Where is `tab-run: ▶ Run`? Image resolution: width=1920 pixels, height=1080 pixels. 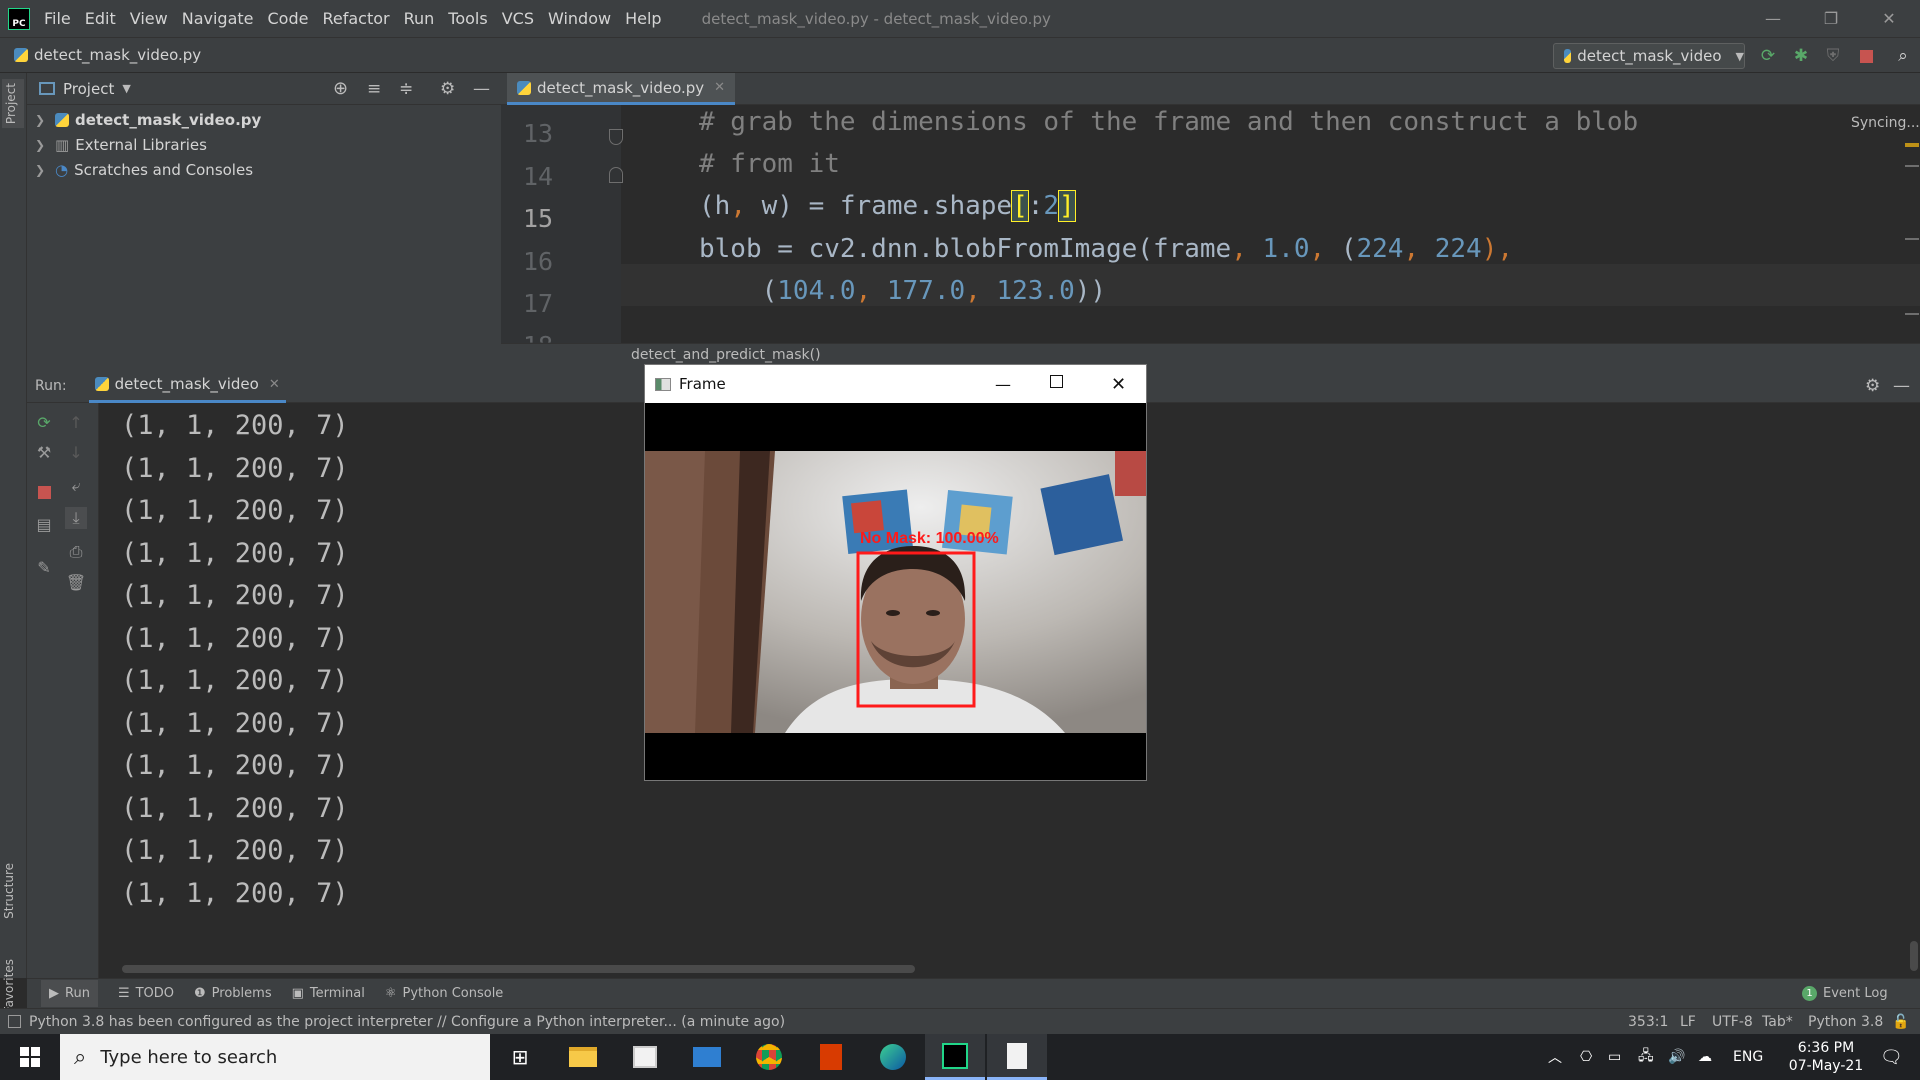 tab-run: ▶ Run is located at coordinates (69, 993).